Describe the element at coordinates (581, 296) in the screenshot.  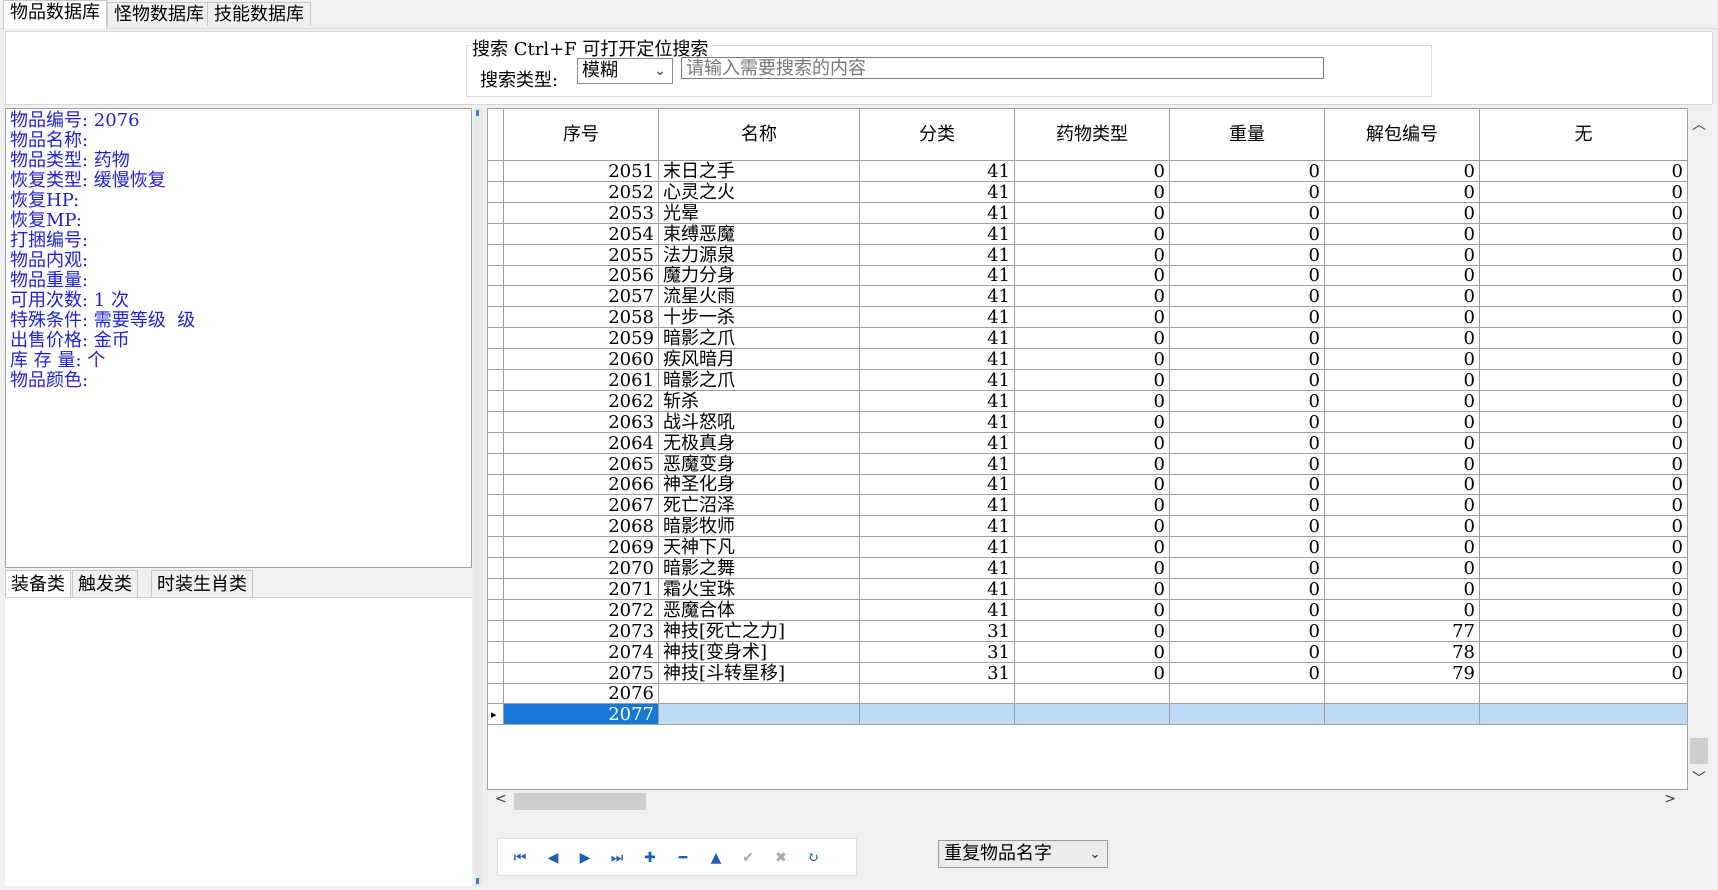
I see `grid-cell: 2057` at that location.